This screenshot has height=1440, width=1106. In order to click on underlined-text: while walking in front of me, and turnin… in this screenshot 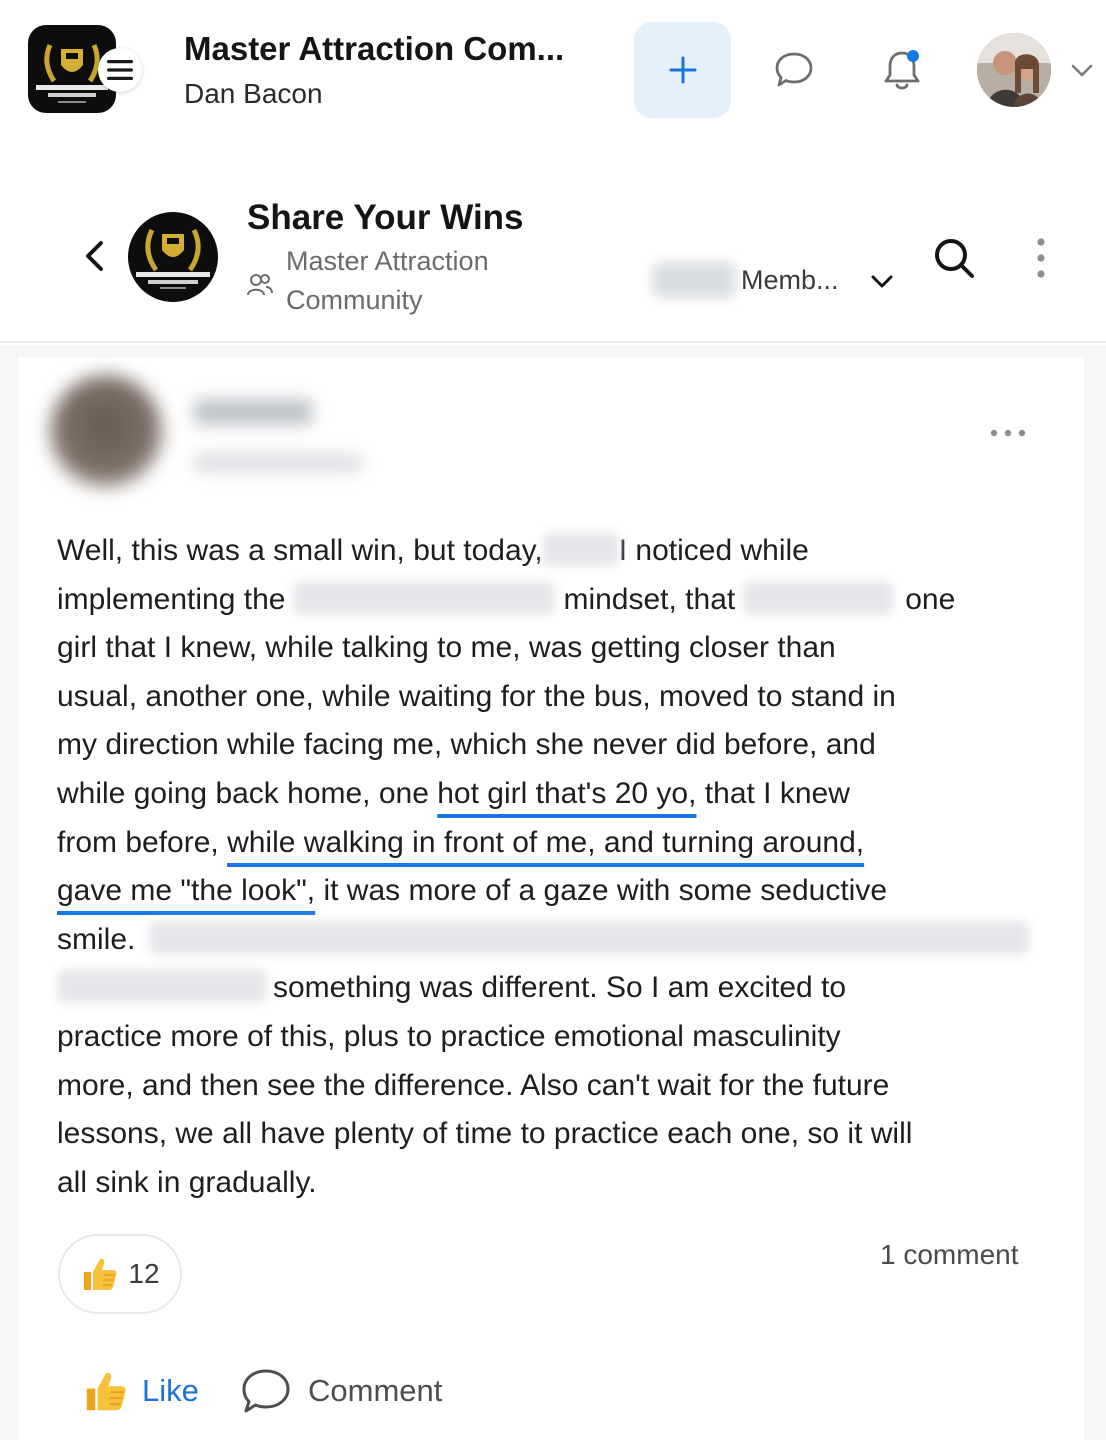, I will do `click(546, 842)`.